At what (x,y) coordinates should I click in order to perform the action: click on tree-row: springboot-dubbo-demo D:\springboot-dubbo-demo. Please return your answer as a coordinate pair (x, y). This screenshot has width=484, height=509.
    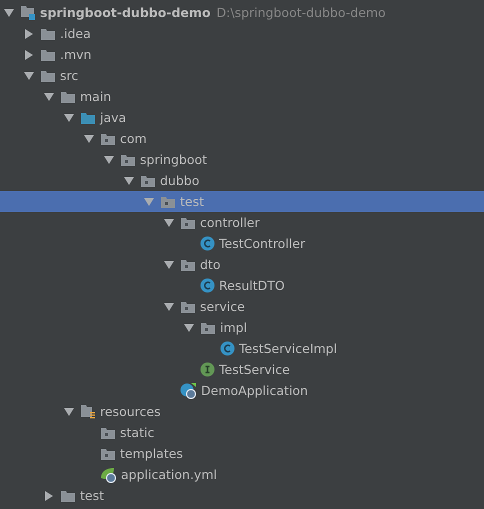
    Looking at the image, I should click on (242, 12).